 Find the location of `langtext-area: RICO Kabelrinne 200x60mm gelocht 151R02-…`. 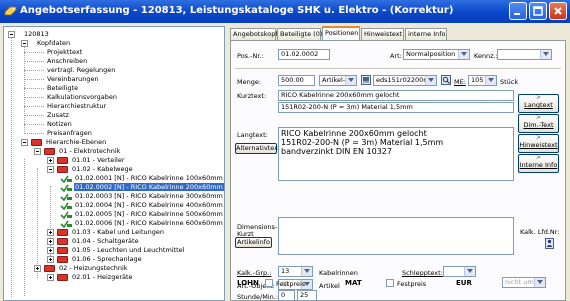

langtext-area: RICO Kabelrinne 200x60mm gelocht 151R02-… is located at coordinates (396, 154).